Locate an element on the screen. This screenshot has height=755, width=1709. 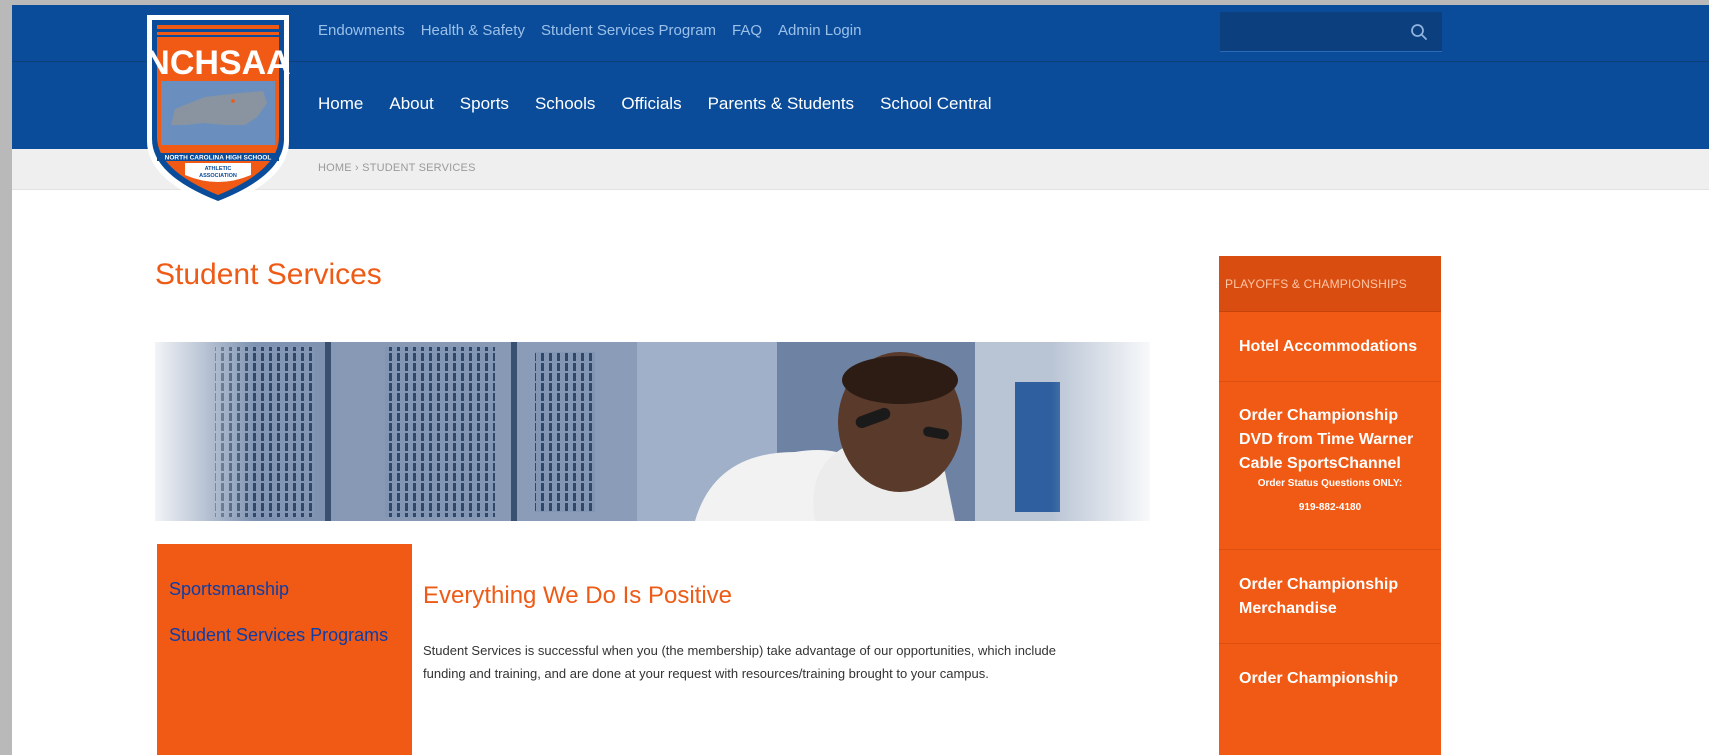
nav-schools: Schools is located at coordinates (565, 104).